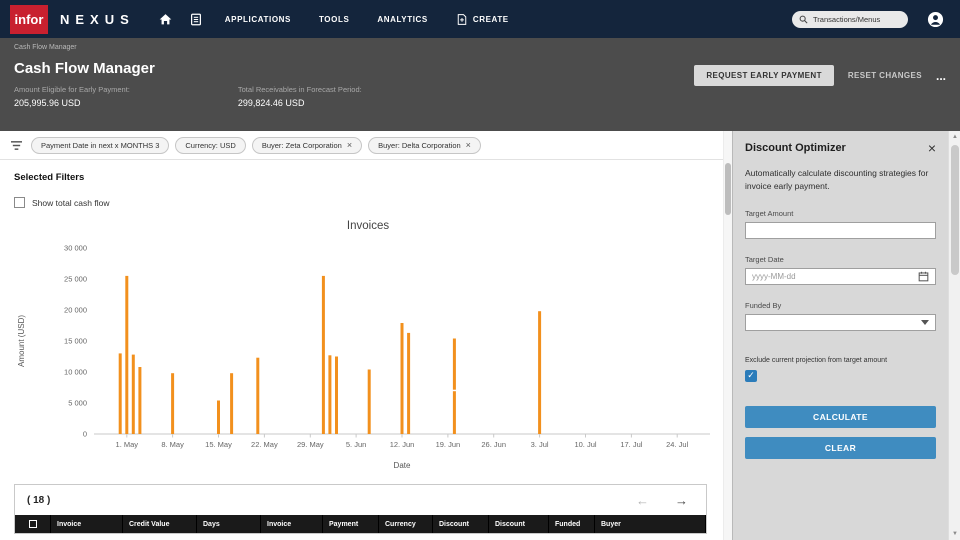 Image resolution: width=960 pixels, height=540 pixels. Describe the element at coordinates (97, 19) in the screenshot. I see `nexus-brand: NEXUS` at that location.